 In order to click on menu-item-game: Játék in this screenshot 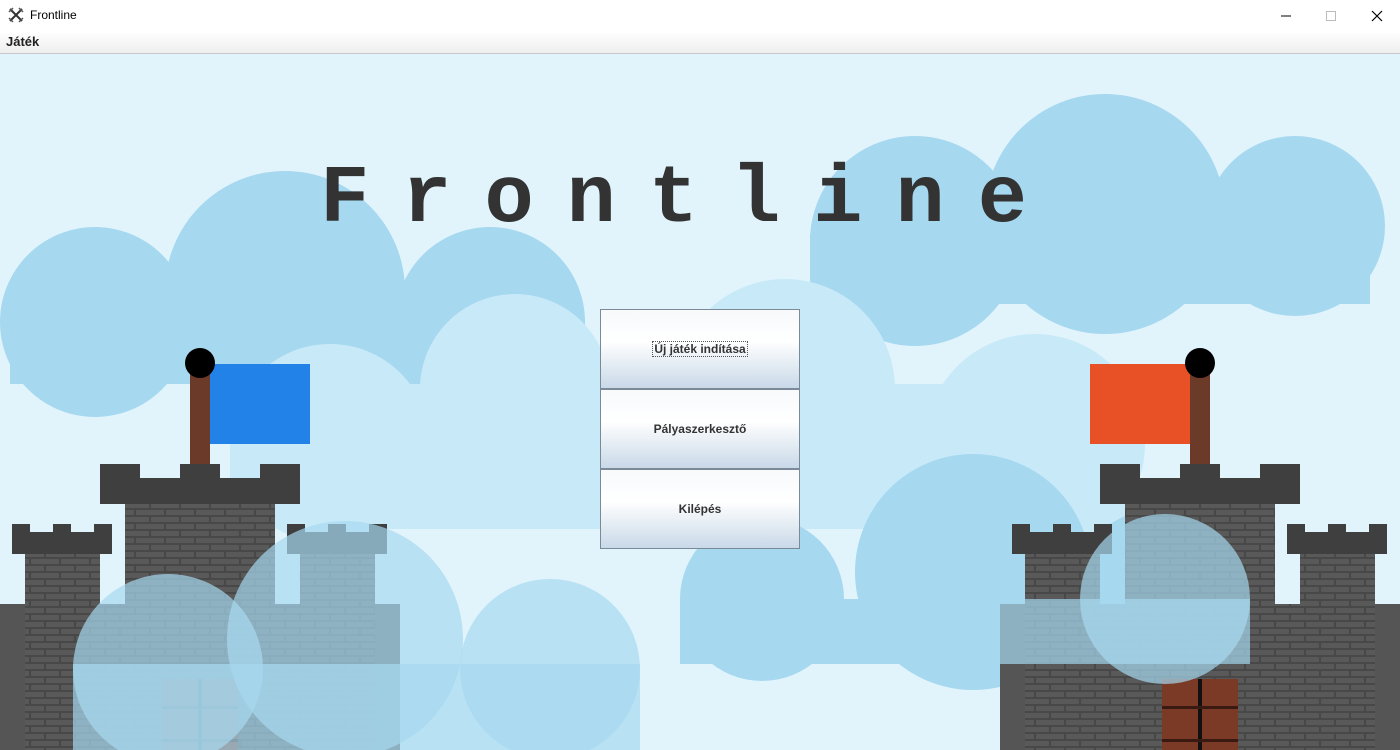, I will do `click(22, 41)`.